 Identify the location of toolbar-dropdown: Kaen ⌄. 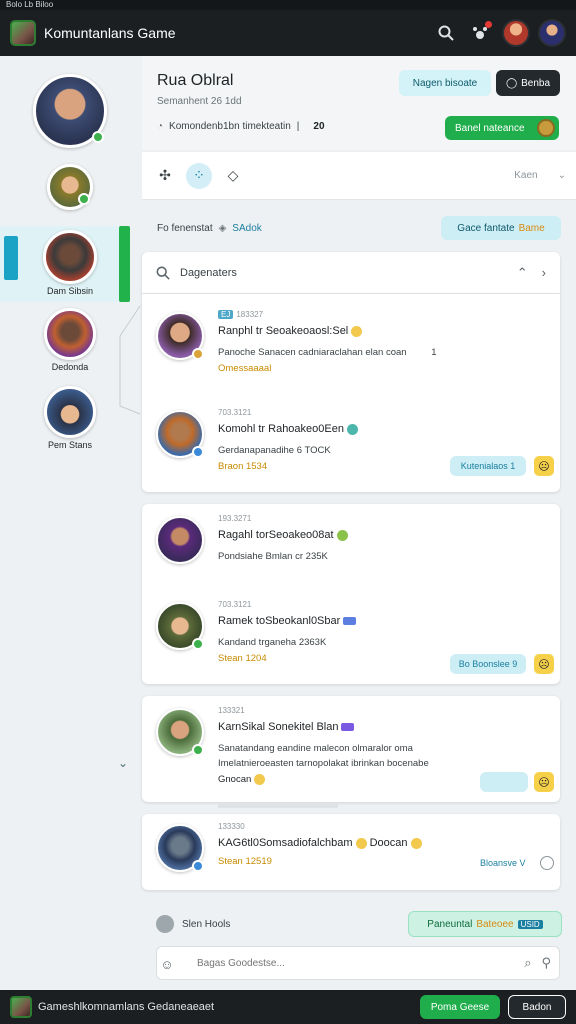
(540, 175).